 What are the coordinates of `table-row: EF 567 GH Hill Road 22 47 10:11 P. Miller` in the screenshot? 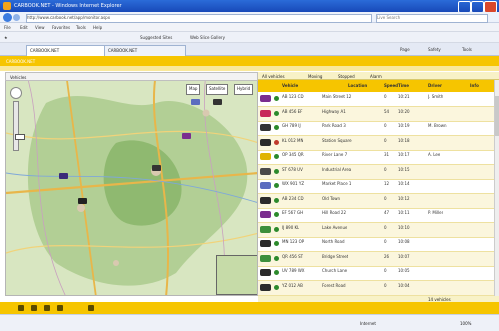 It's located at (376, 215).